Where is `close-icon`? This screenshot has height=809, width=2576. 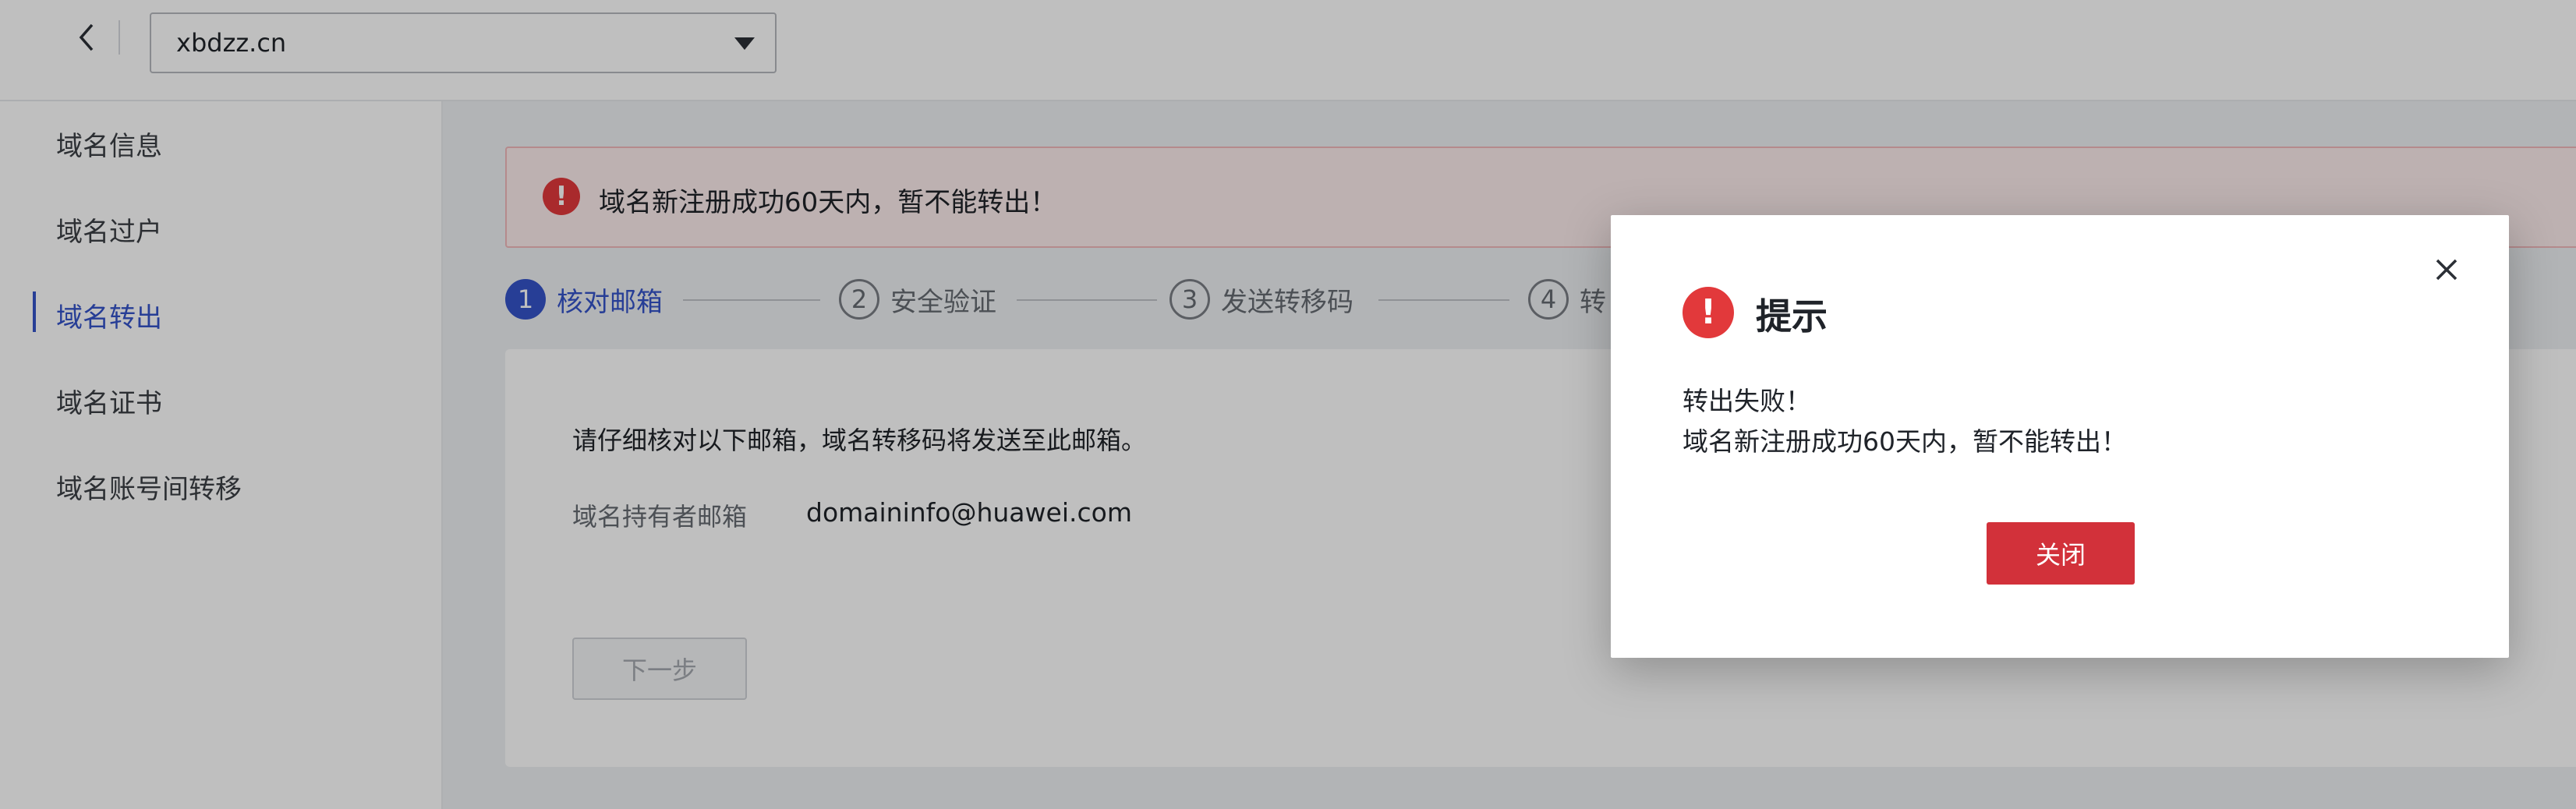
close-icon is located at coordinates (2446, 270).